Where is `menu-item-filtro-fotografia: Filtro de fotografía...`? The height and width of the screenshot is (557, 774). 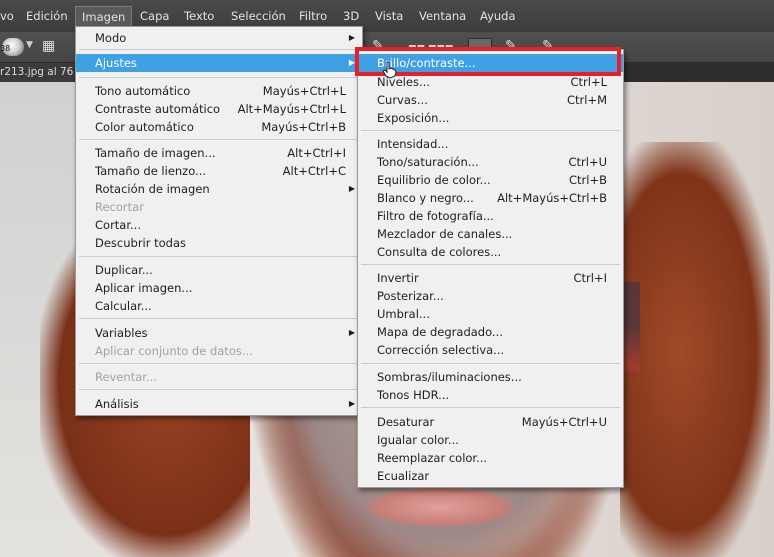 menu-item-filtro-fotografia: Filtro de fotografía... is located at coordinates (490, 216).